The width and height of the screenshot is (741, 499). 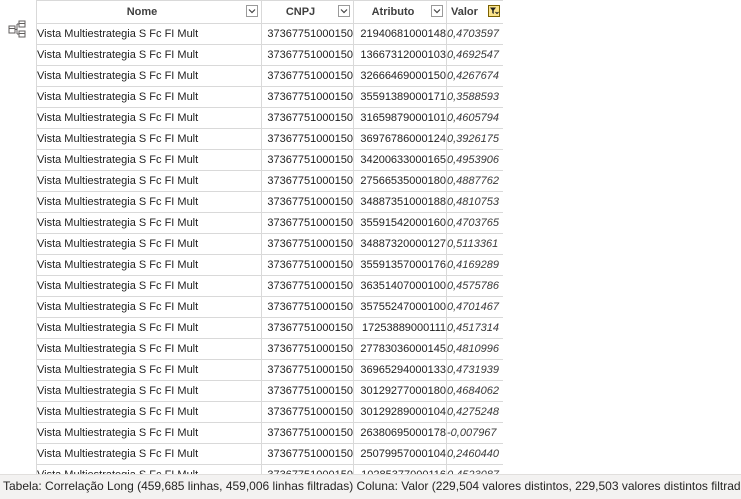 I want to click on cell-valor: 0,5113361, so click(x=474, y=244).